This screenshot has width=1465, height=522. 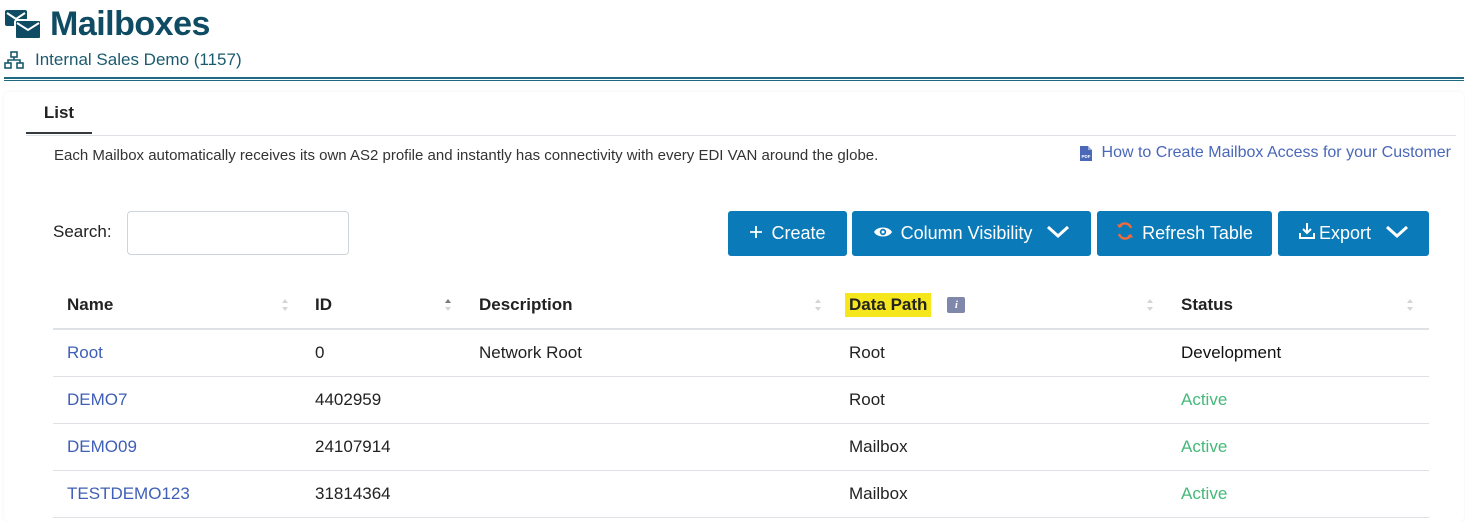 What do you see at coordinates (956, 305) in the screenshot?
I see `info-icon: i` at bounding box center [956, 305].